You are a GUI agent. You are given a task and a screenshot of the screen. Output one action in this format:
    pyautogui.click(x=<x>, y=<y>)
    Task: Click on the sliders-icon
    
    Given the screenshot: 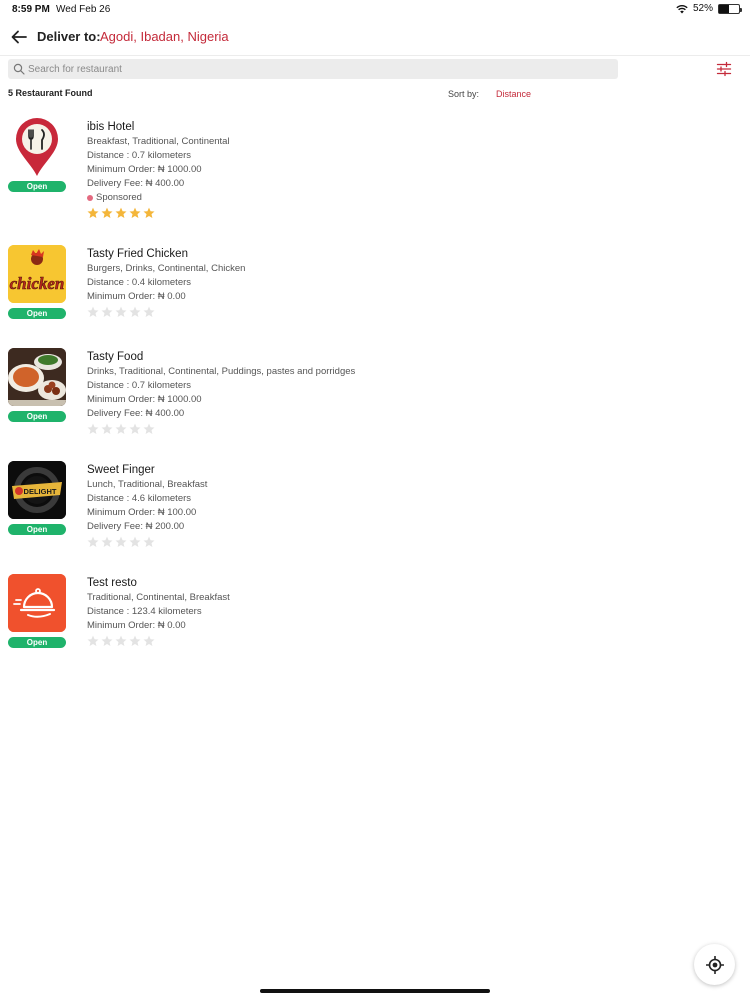 What is the action you would take?
    pyautogui.click(x=724, y=69)
    